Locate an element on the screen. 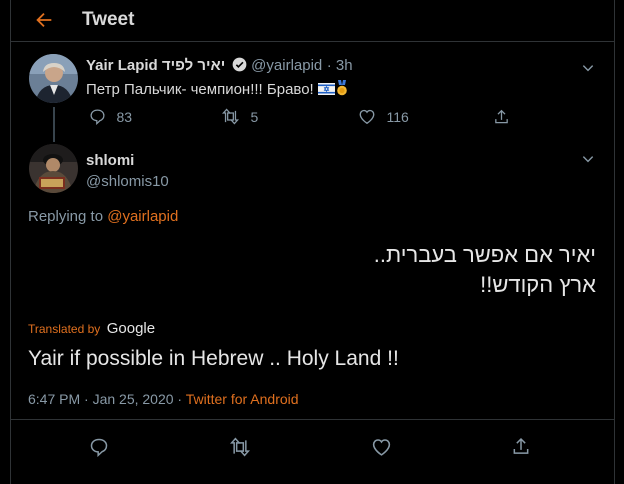 This screenshot has height=484, width=624. avatar-shlomi is located at coordinates (53, 168).